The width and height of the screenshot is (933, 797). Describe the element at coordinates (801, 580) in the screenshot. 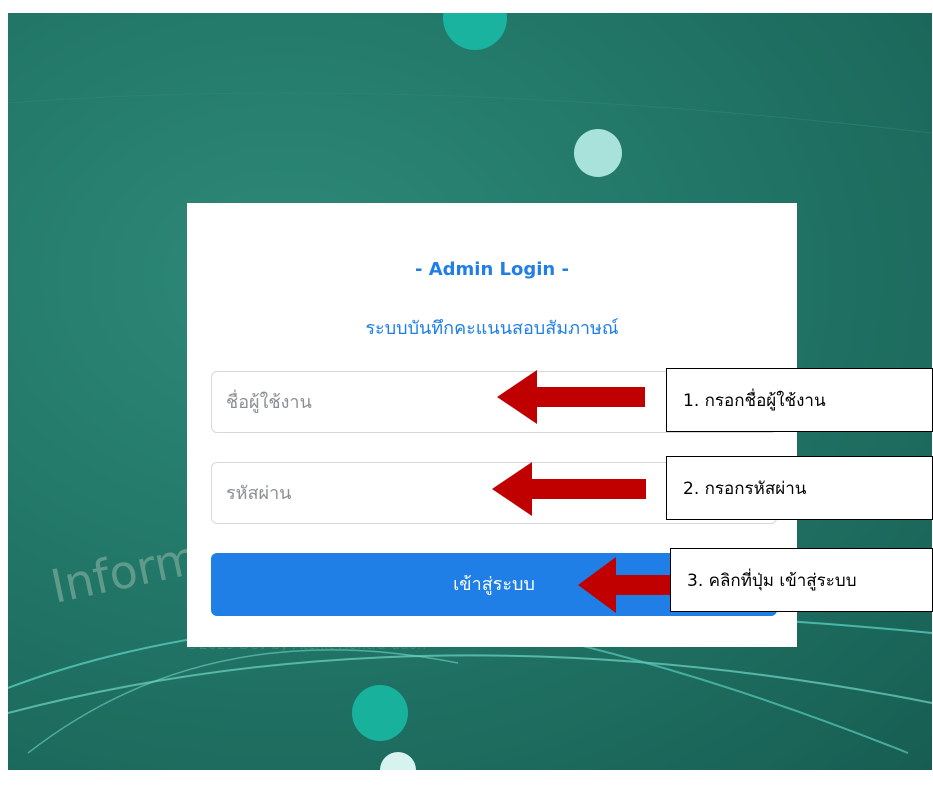

I see `annotation-step3: 3. คลิกที่ปุ่ม เข้าสู่ระบบ` at that location.